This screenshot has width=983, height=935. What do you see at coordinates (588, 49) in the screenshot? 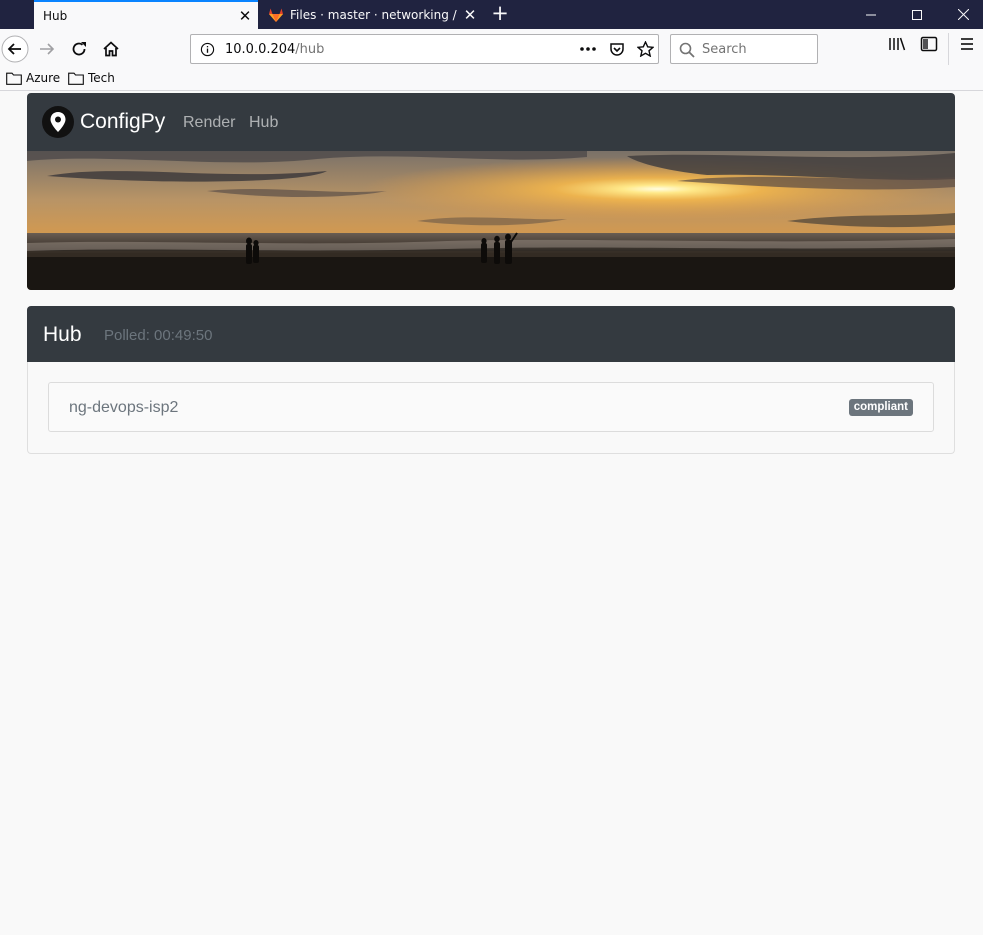
I see `page-actions-icon` at bounding box center [588, 49].